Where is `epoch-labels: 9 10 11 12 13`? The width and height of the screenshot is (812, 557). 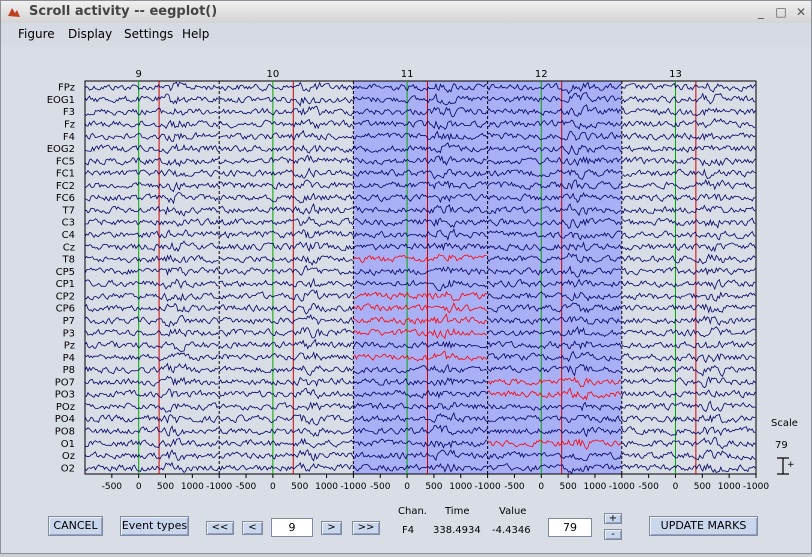 epoch-labels: 9 10 11 12 13 is located at coordinates (408, 74).